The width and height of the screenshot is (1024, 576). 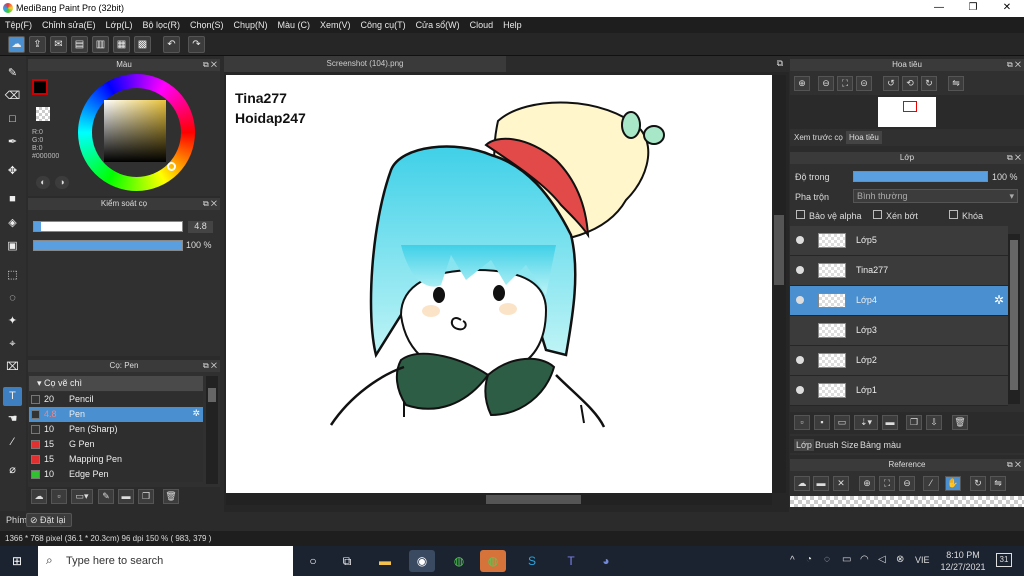 I want to click on add-layer-dropdown-icon: ⇣▾, so click(x=866, y=422).